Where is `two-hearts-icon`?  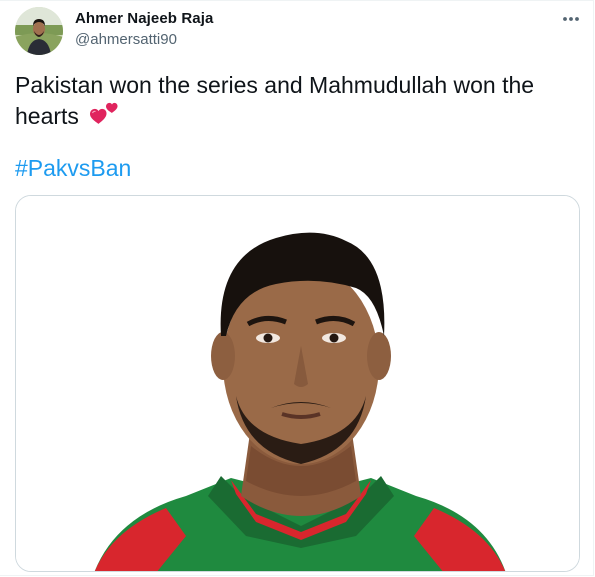 two-hearts-icon is located at coordinates (103, 116).